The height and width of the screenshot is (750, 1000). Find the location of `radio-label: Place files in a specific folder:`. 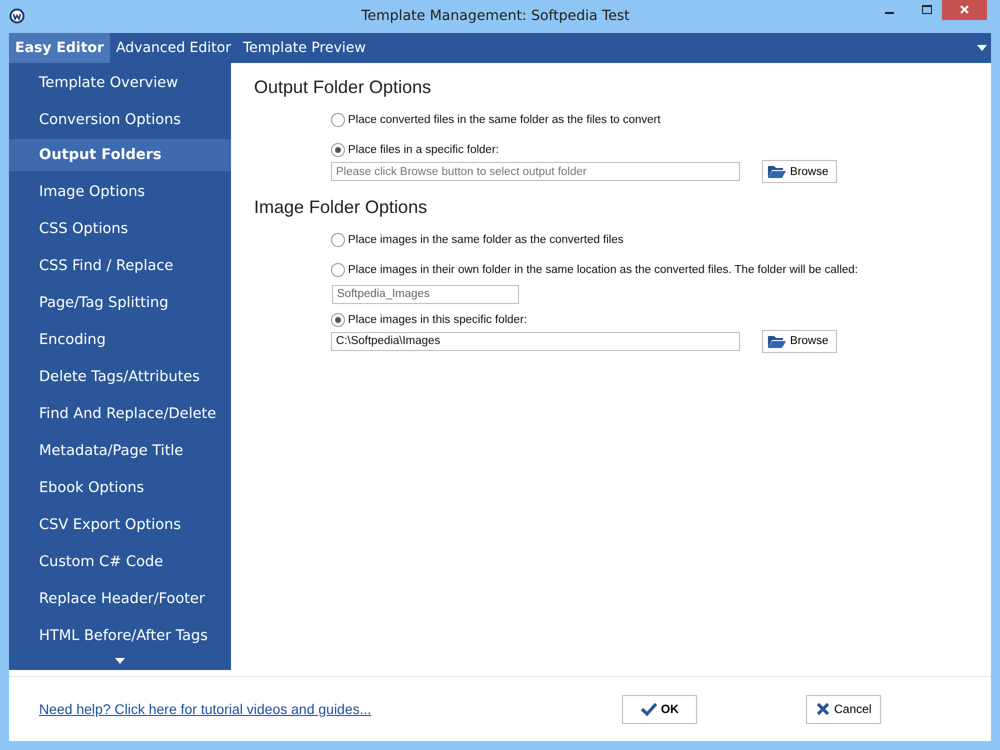

radio-label: Place files in a specific folder: is located at coordinates (423, 150).